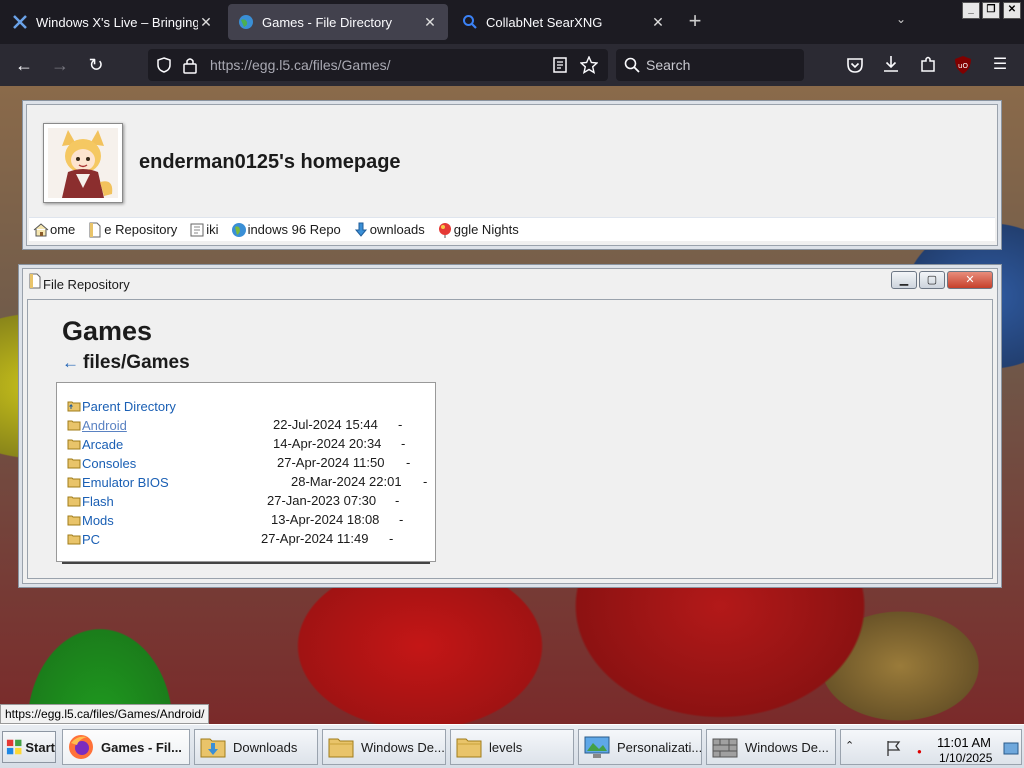  What do you see at coordinates (101, 463) in the screenshot?
I see `directory-entry-link: Consoles` at bounding box center [101, 463].